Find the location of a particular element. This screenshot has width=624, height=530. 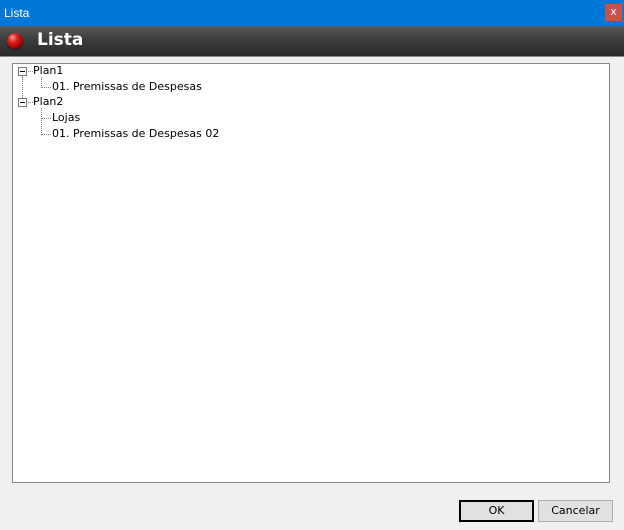

tree-node-label: Lojas is located at coordinates (66, 117).